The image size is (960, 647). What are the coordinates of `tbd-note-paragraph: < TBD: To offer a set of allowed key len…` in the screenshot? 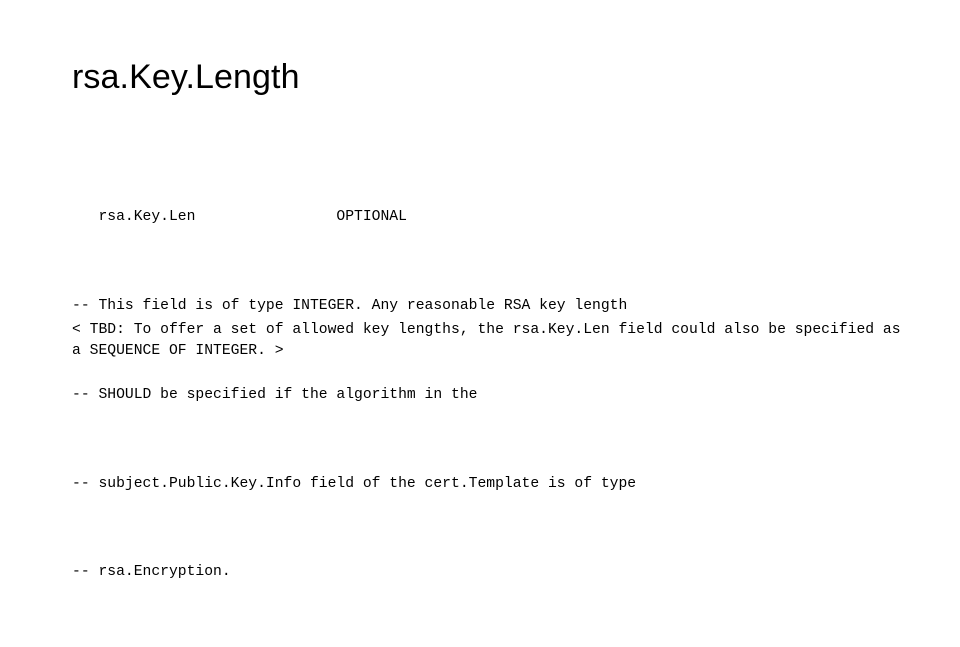 It's located at (491, 340).